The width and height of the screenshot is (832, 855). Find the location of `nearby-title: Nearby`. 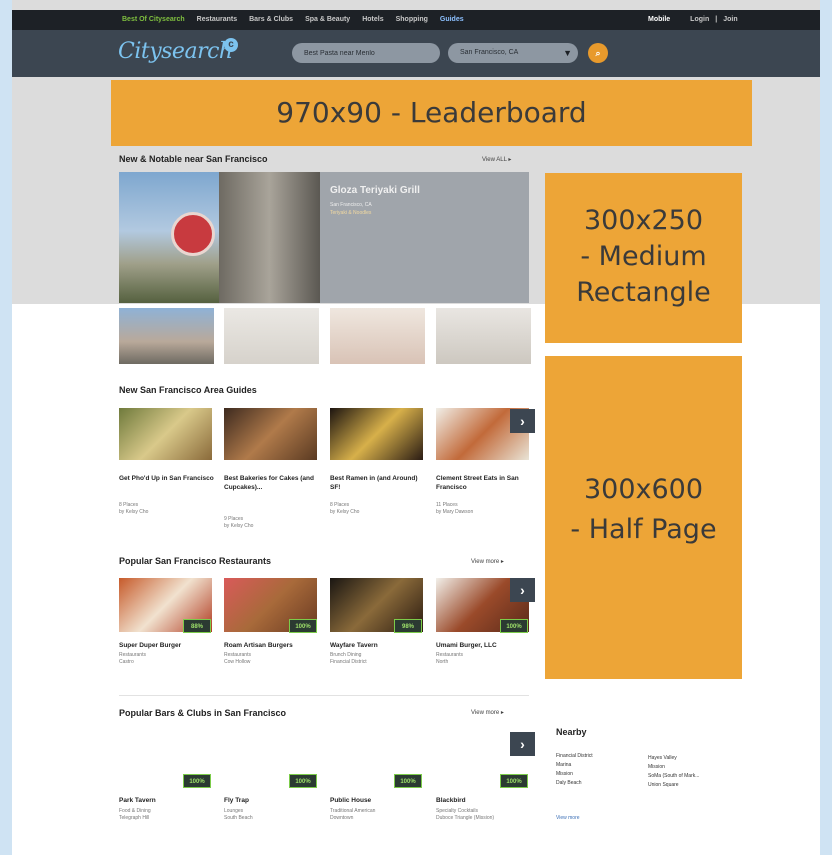

nearby-title: Nearby is located at coordinates (571, 732).